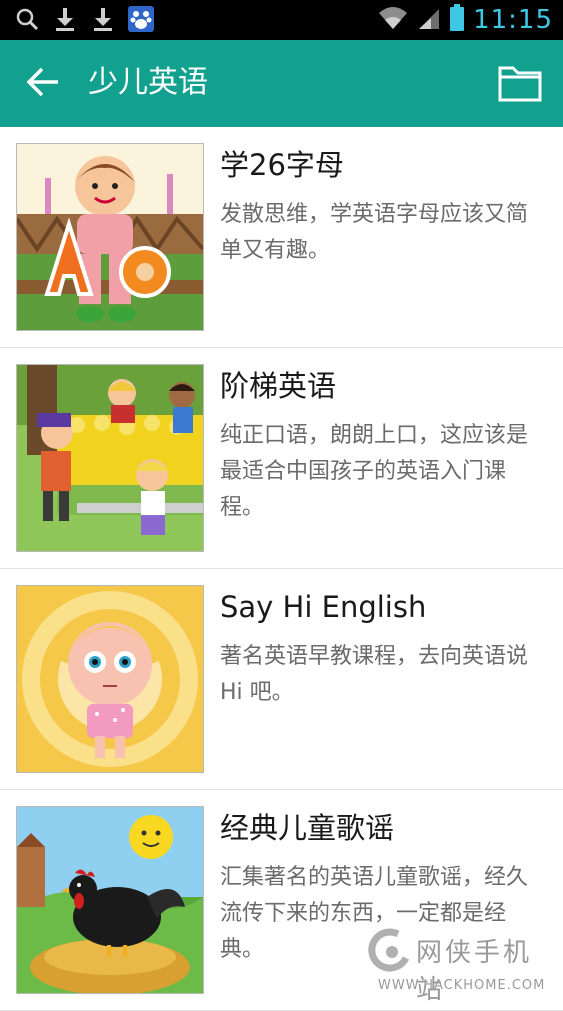 The height and width of the screenshot is (1011, 563). Describe the element at coordinates (513, 20) in the screenshot. I see `clock: 11:15` at that location.